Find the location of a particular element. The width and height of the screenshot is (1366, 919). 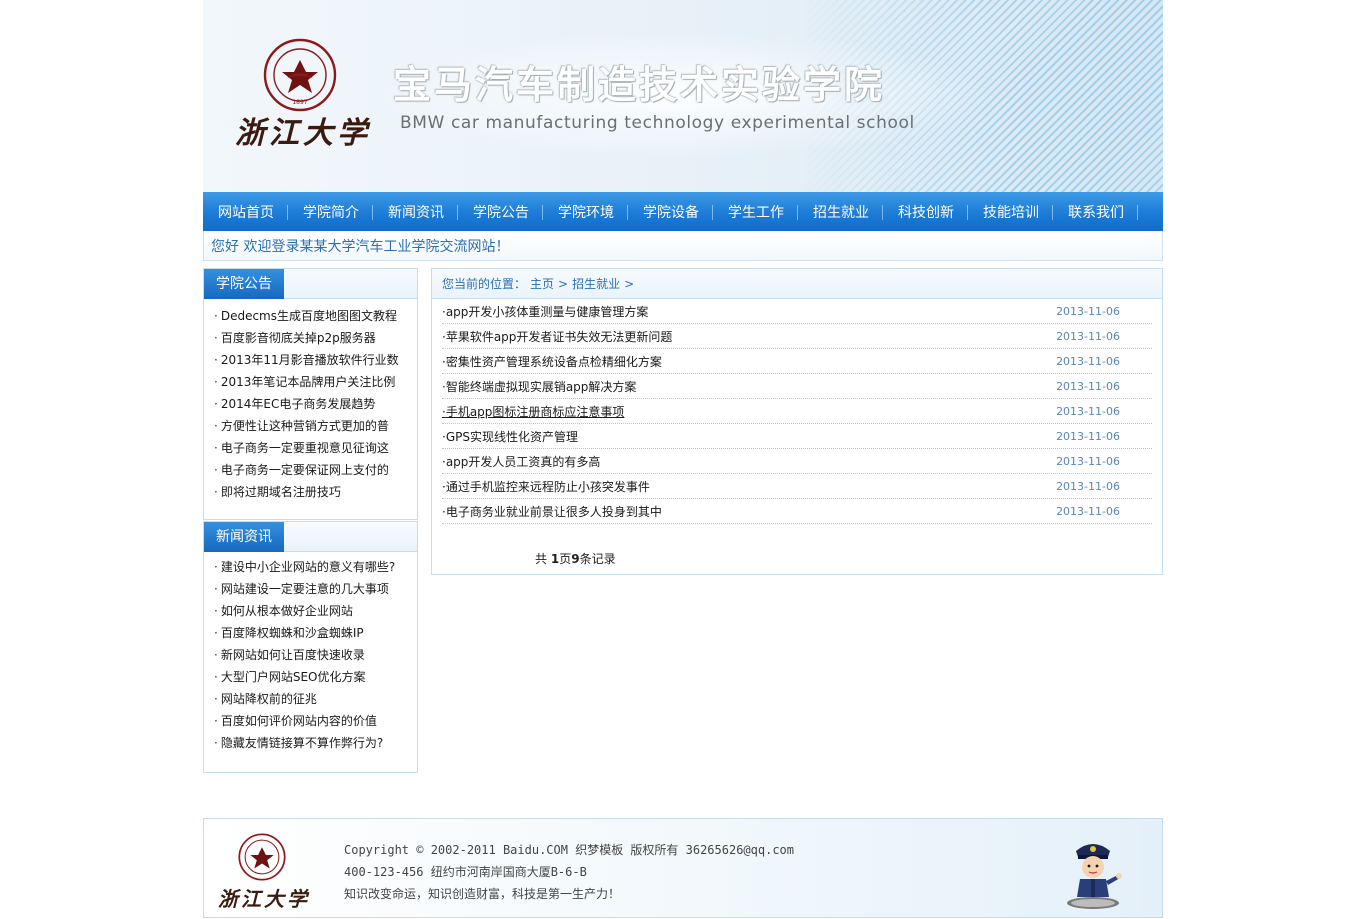

record-count: 9 is located at coordinates (575, 559).